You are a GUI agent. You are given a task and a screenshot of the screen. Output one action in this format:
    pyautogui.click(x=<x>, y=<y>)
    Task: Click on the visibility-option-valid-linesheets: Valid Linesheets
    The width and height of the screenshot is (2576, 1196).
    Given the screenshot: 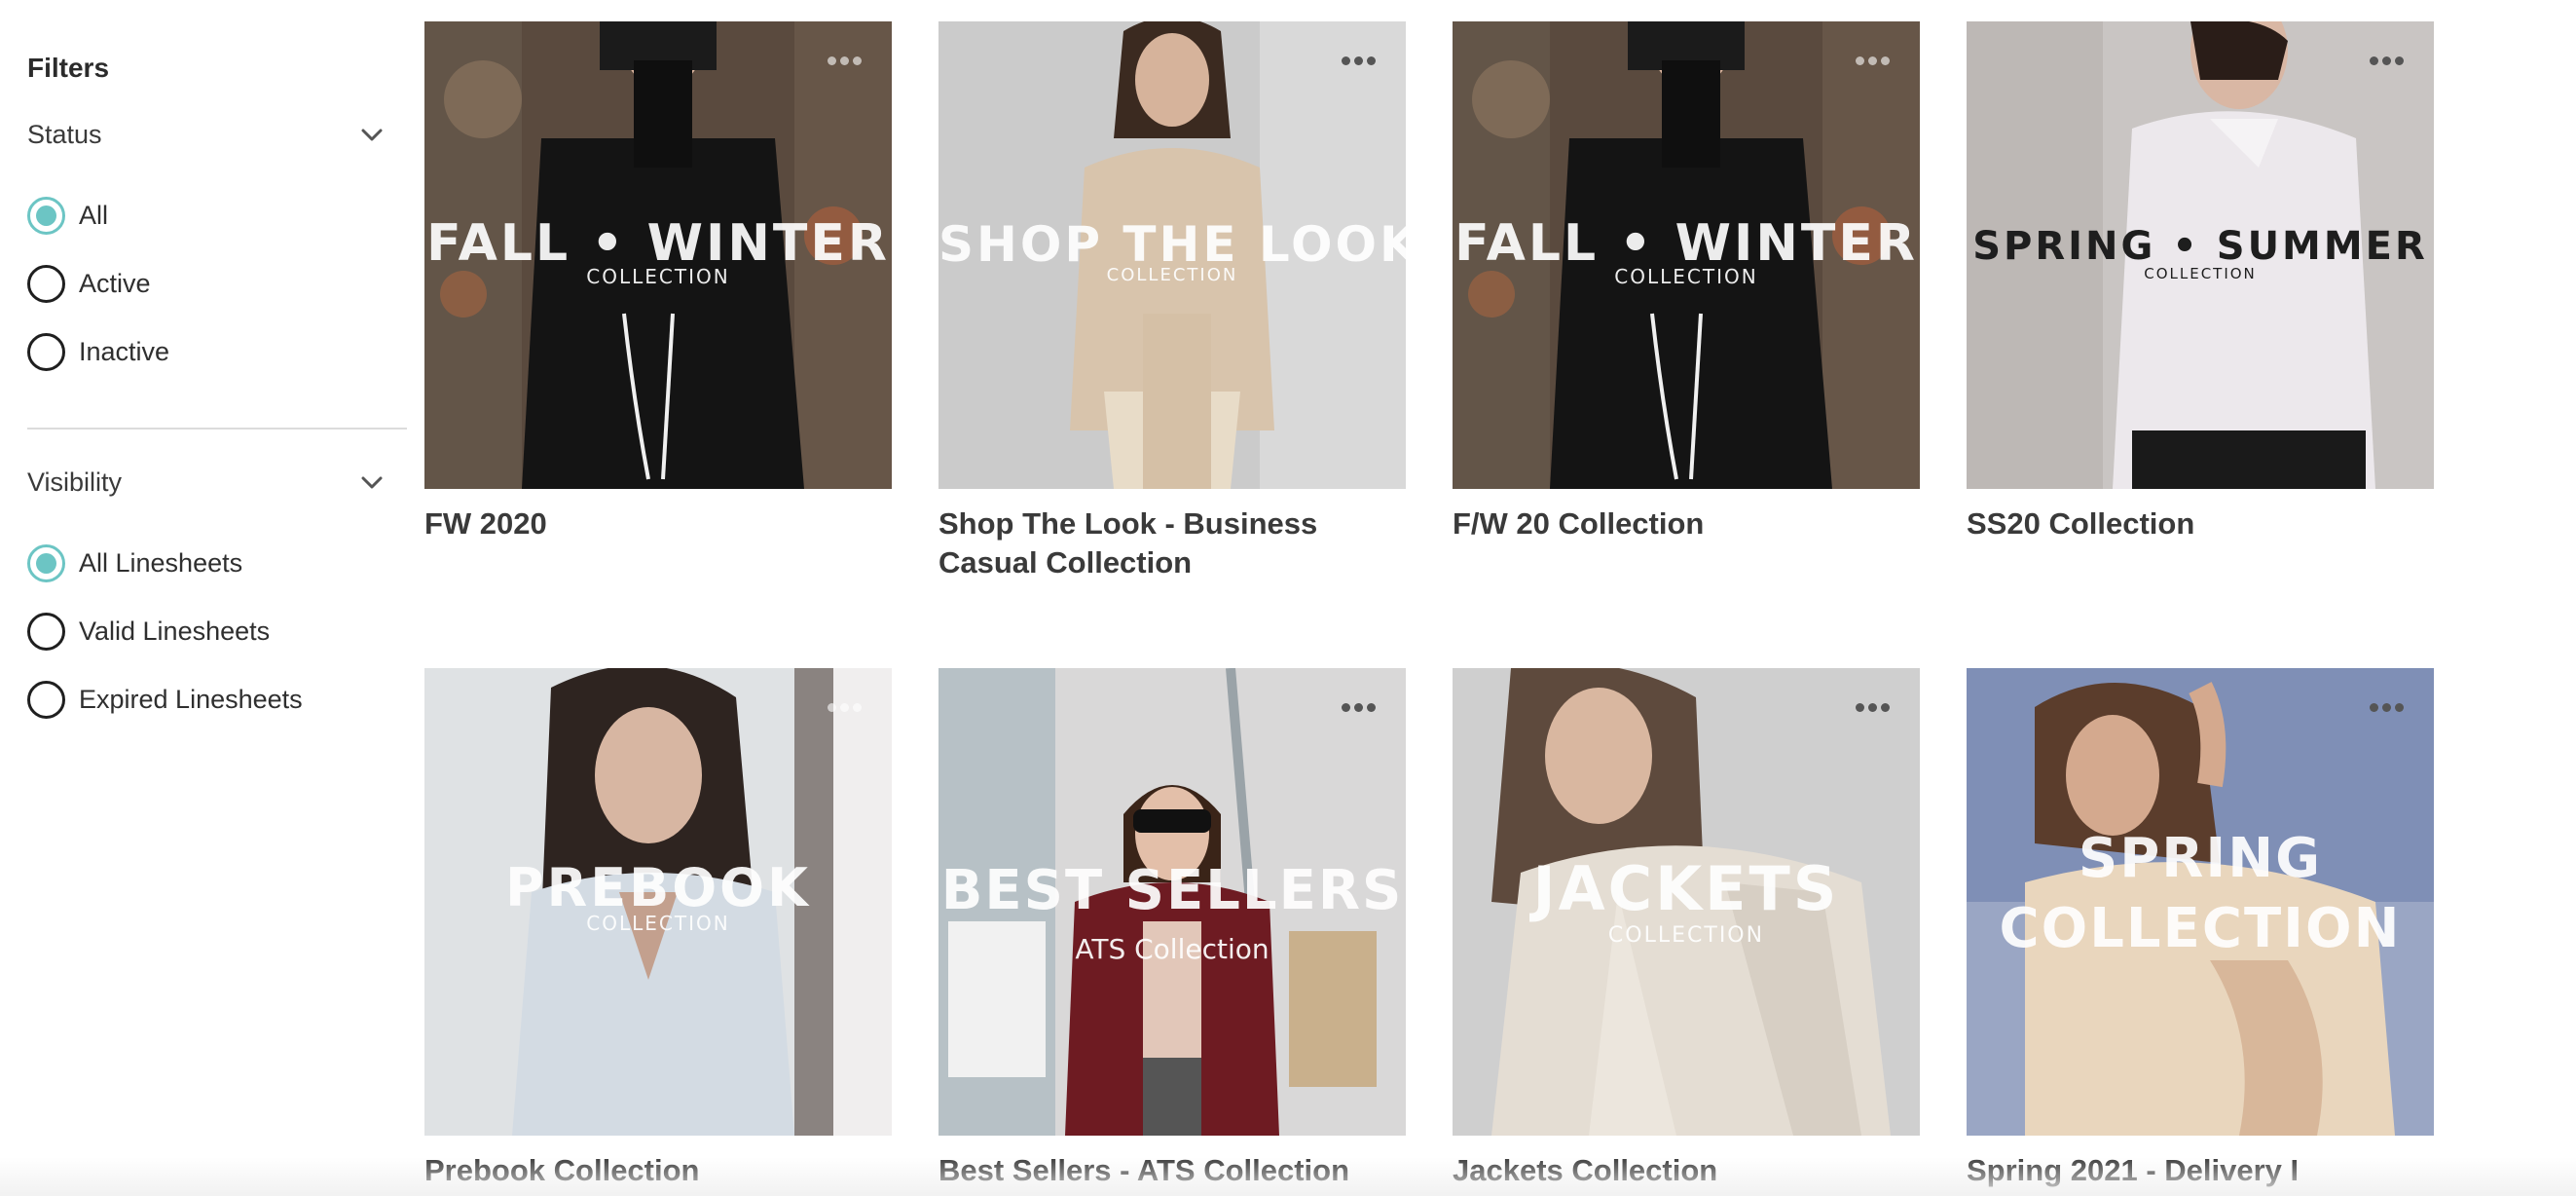 What is the action you would take?
    pyautogui.click(x=217, y=631)
    